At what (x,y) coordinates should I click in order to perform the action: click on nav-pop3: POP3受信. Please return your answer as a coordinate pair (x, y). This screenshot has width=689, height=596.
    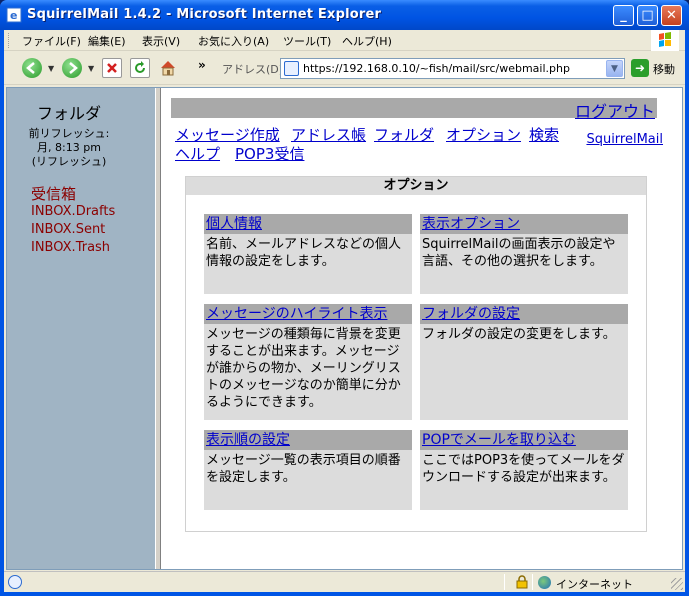
    Looking at the image, I should click on (269, 153).